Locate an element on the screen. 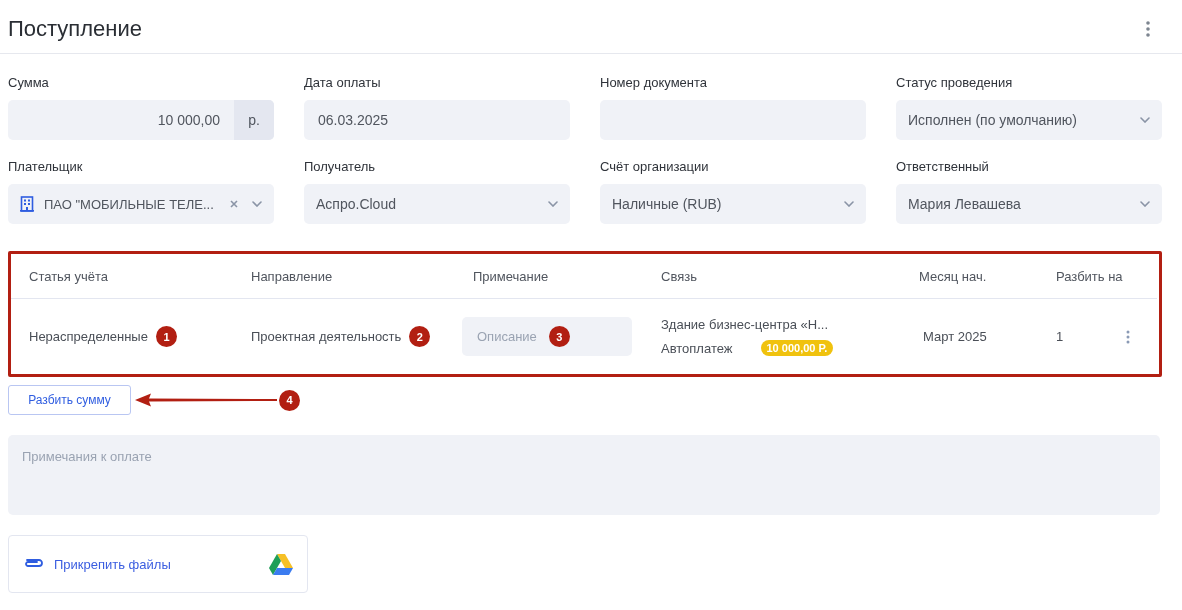 The height and width of the screenshot is (610, 1182). table-cell: Март 2025 is located at coordinates (955, 336).